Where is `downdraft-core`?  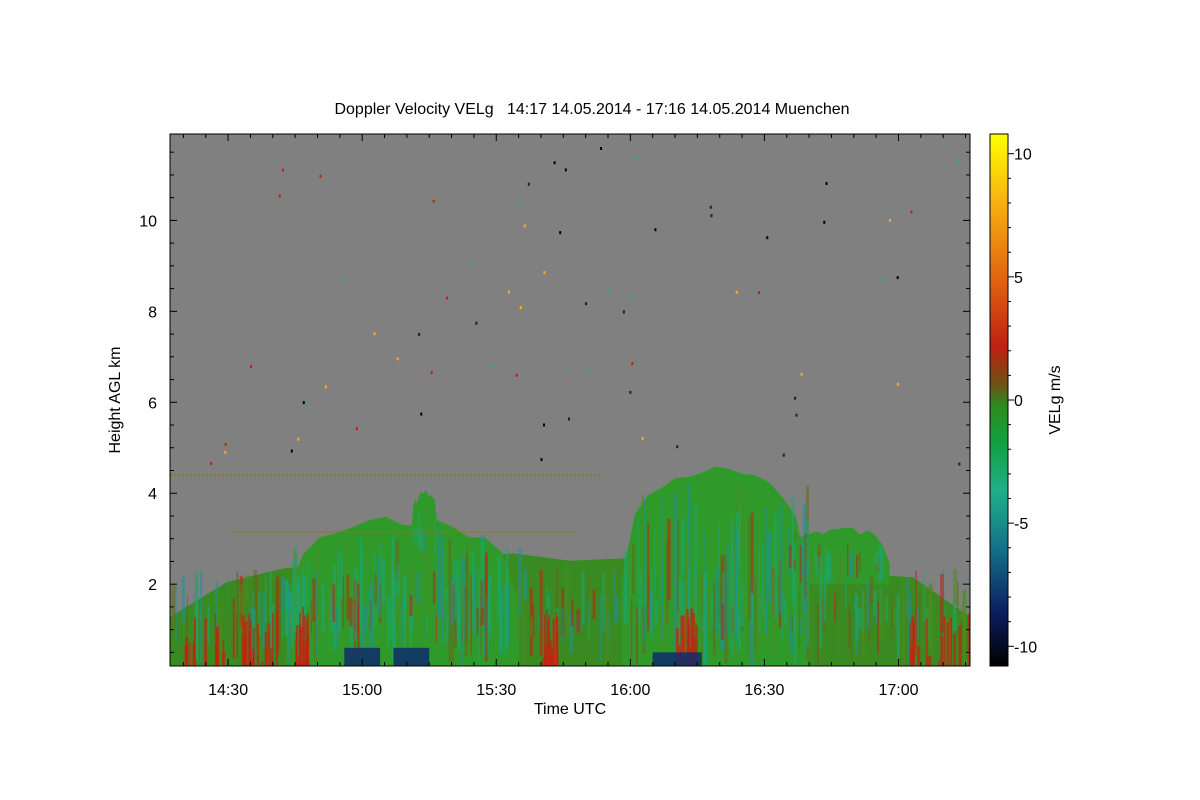 downdraft-core is located at coordinates (677, 659).